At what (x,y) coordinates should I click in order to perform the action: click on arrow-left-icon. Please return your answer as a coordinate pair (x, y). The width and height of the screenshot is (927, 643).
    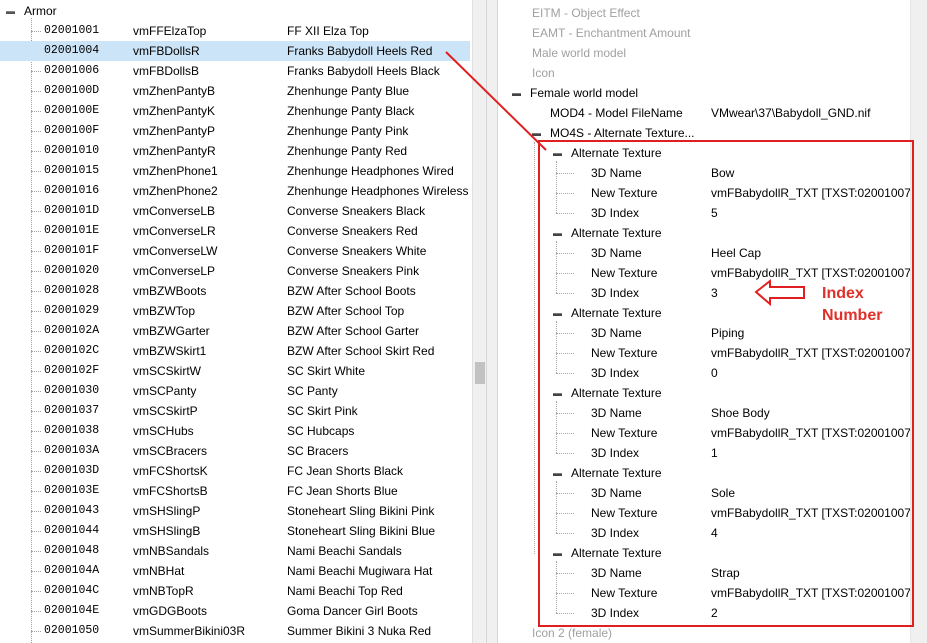
    Looking at the image, I should click on (779, 292).